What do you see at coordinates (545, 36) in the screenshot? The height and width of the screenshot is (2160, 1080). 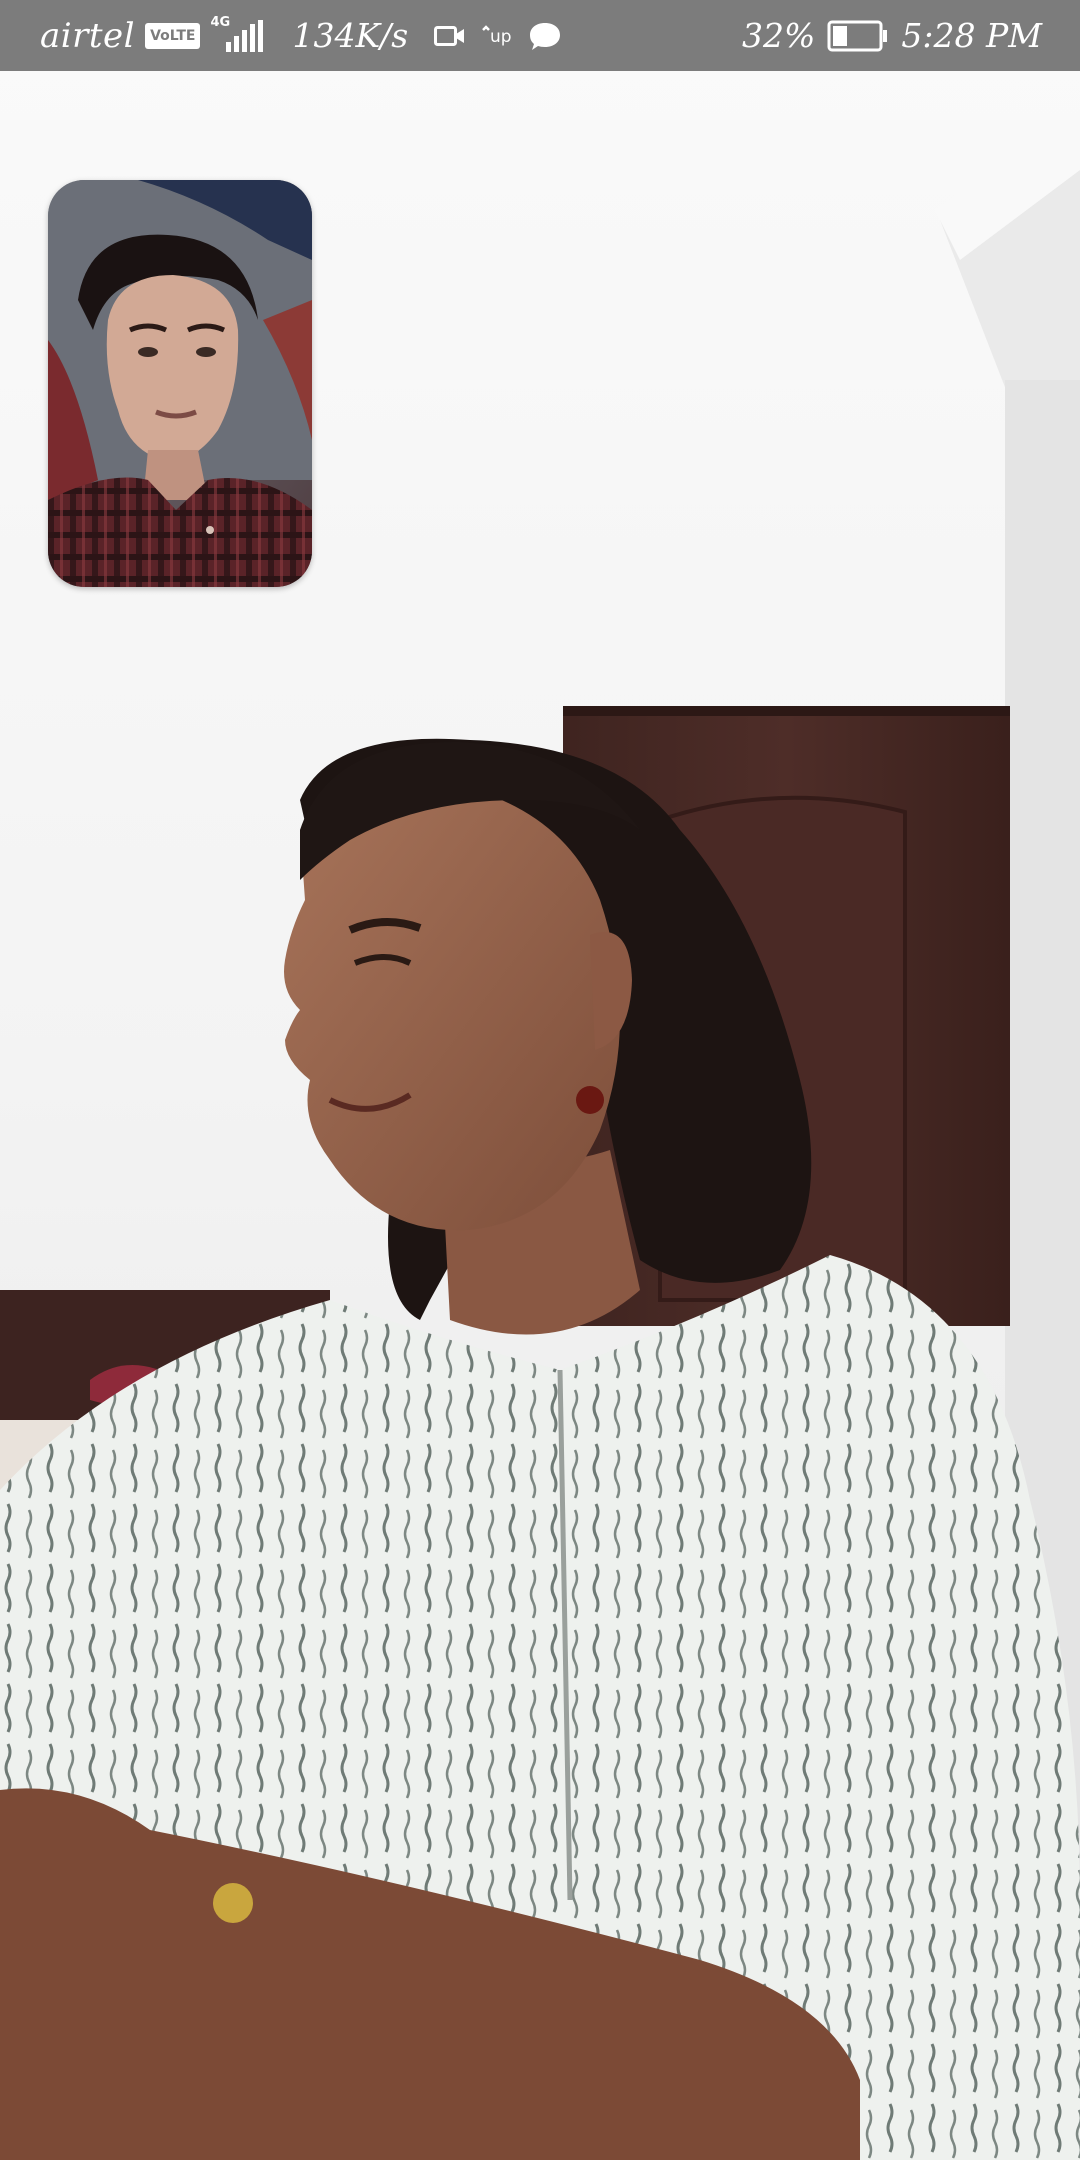 I see `chat-bubble-icon` at bounding box center [545, 36].